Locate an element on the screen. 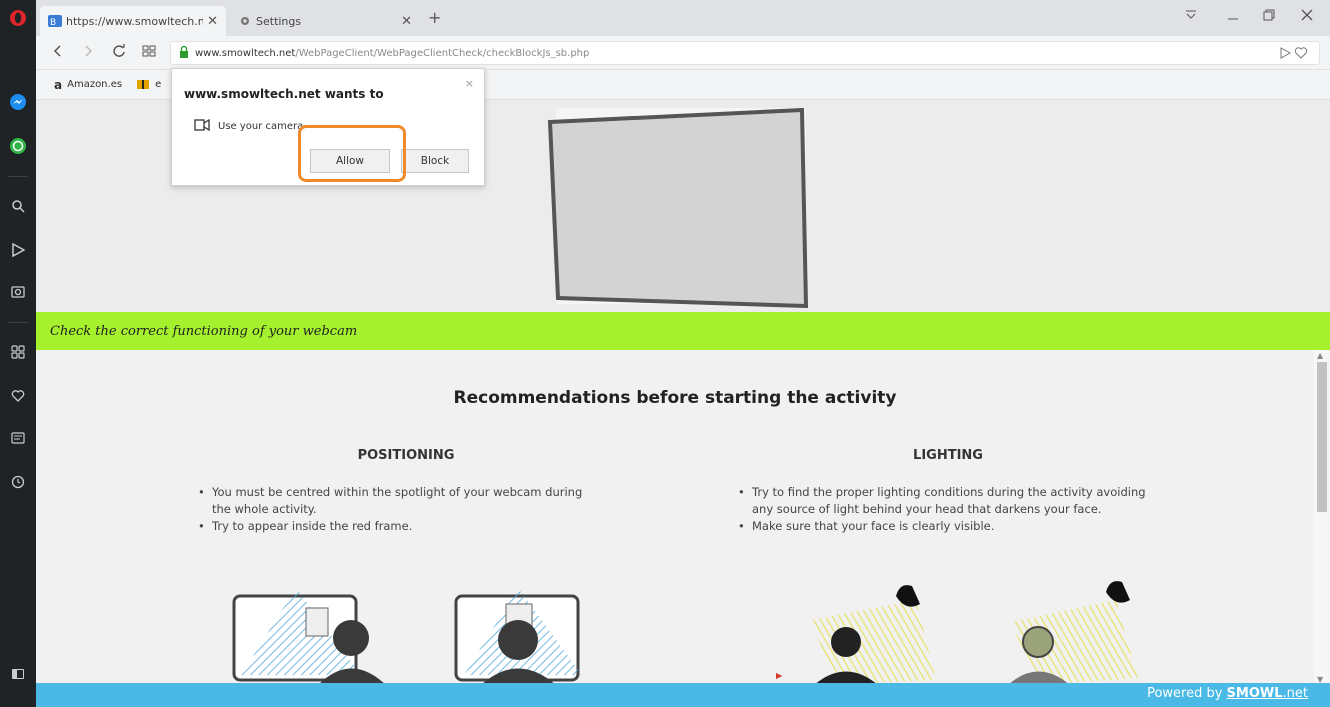 The width and height of the screenshot is (1330, 707). smowl-link: SMOWL is located at coordinates (1255, 693).